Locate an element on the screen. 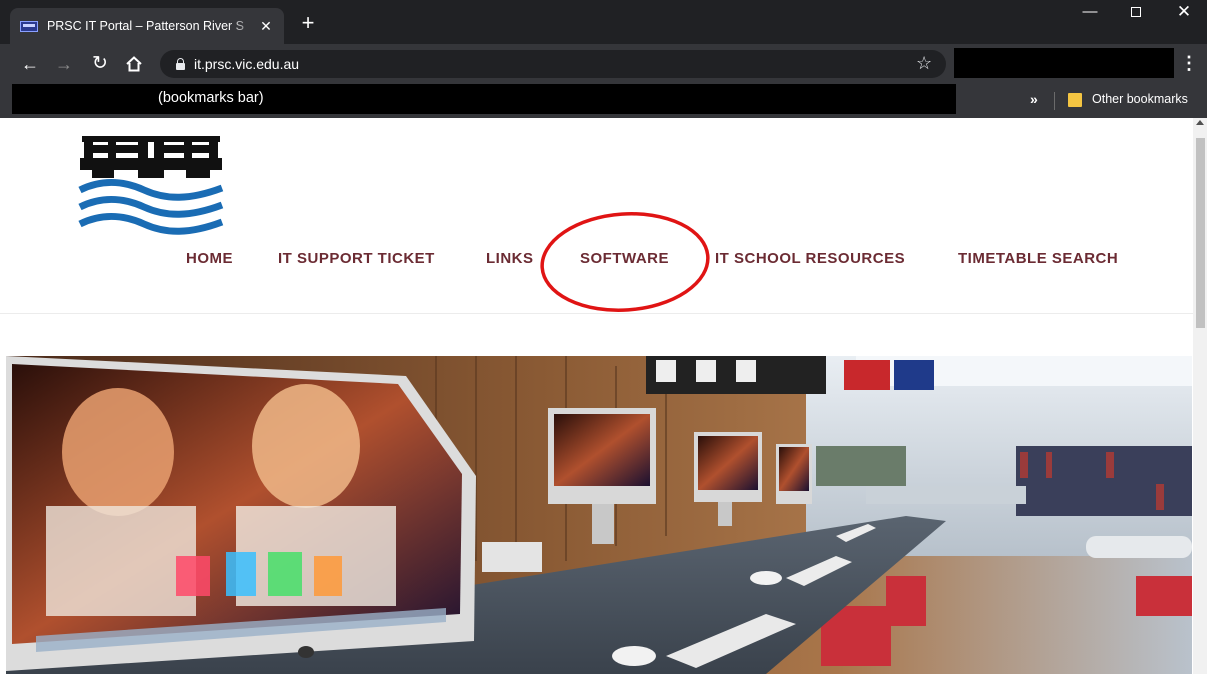  scrollbar-thumb is located at coordinates (1200, 233).